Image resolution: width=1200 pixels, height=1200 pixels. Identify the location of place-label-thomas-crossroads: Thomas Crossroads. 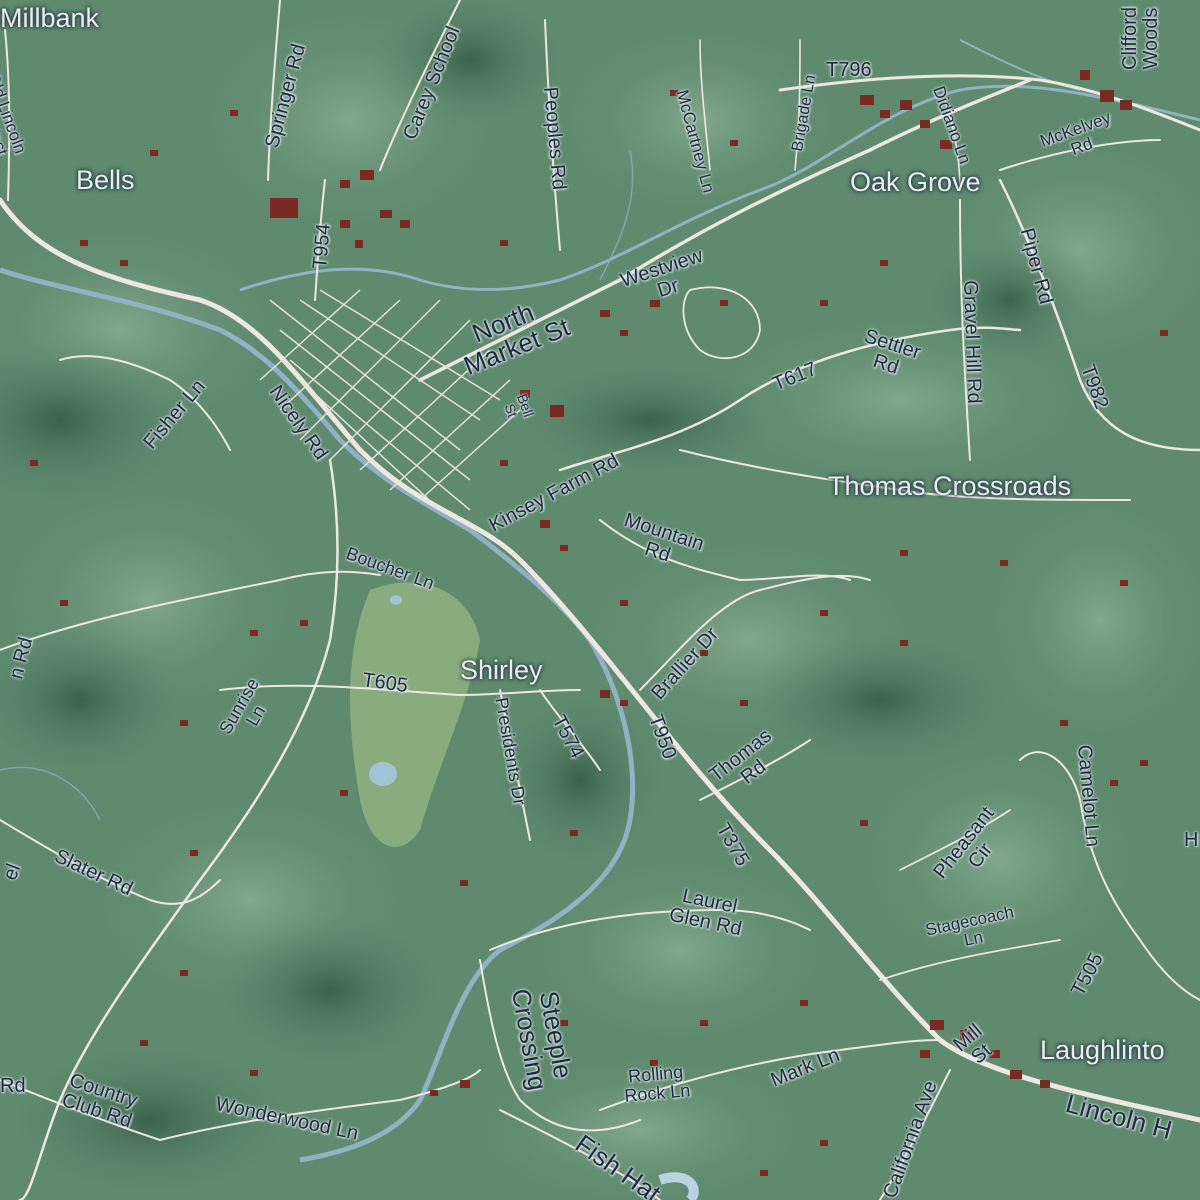
(950, 486).